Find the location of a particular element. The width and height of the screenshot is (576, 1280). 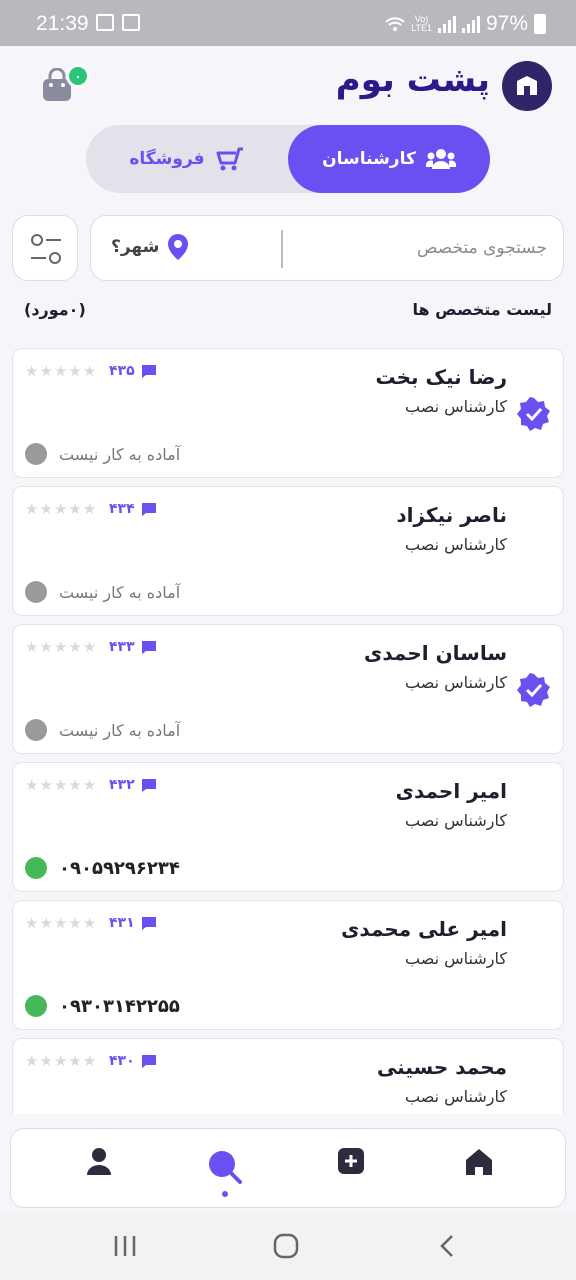

tab-shop-label: فروشگاه is located at coordinates (167, 159).